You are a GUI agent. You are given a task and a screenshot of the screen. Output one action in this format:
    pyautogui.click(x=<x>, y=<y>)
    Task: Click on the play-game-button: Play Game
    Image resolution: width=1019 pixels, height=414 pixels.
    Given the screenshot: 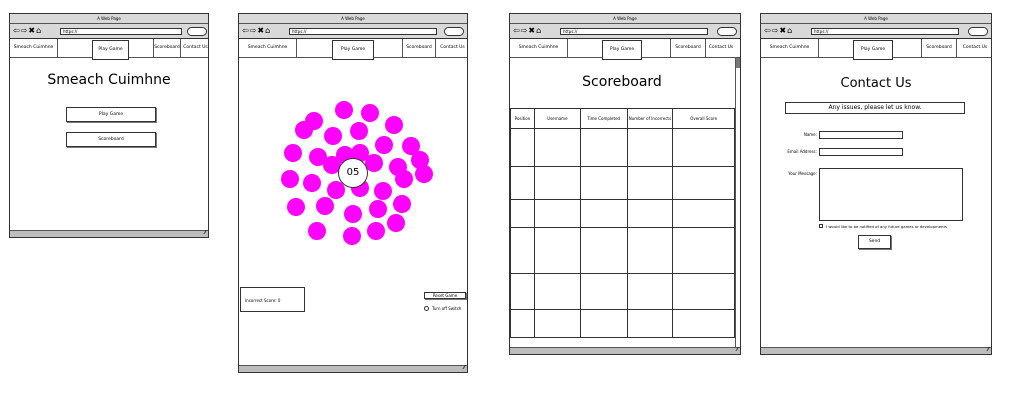 What is the action you would take?
    pyautogui.click(x=111, y=114)
    